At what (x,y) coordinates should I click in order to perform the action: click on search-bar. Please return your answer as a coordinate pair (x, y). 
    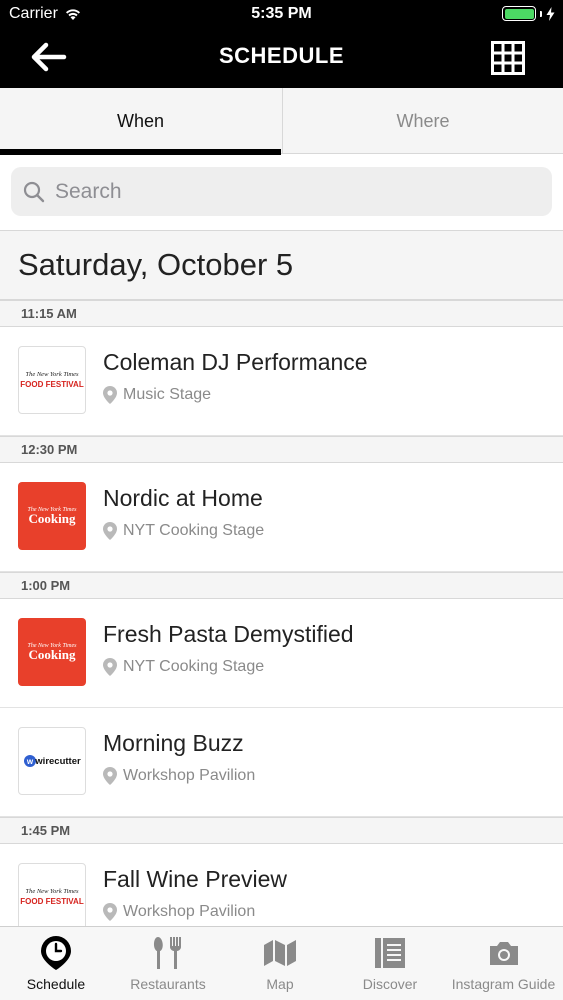
    Looking at the image, I should click on (281, 191).